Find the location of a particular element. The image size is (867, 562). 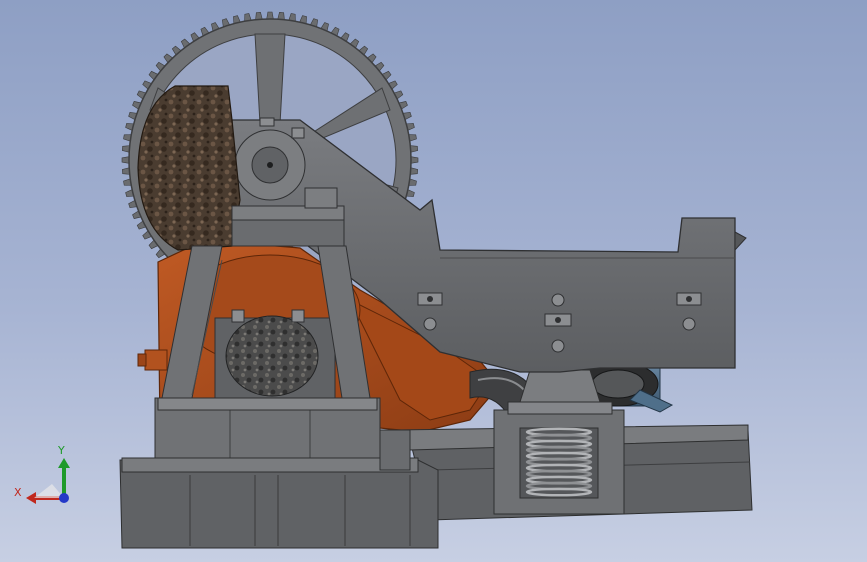

frame-lip is located at coordinates (740, 241).